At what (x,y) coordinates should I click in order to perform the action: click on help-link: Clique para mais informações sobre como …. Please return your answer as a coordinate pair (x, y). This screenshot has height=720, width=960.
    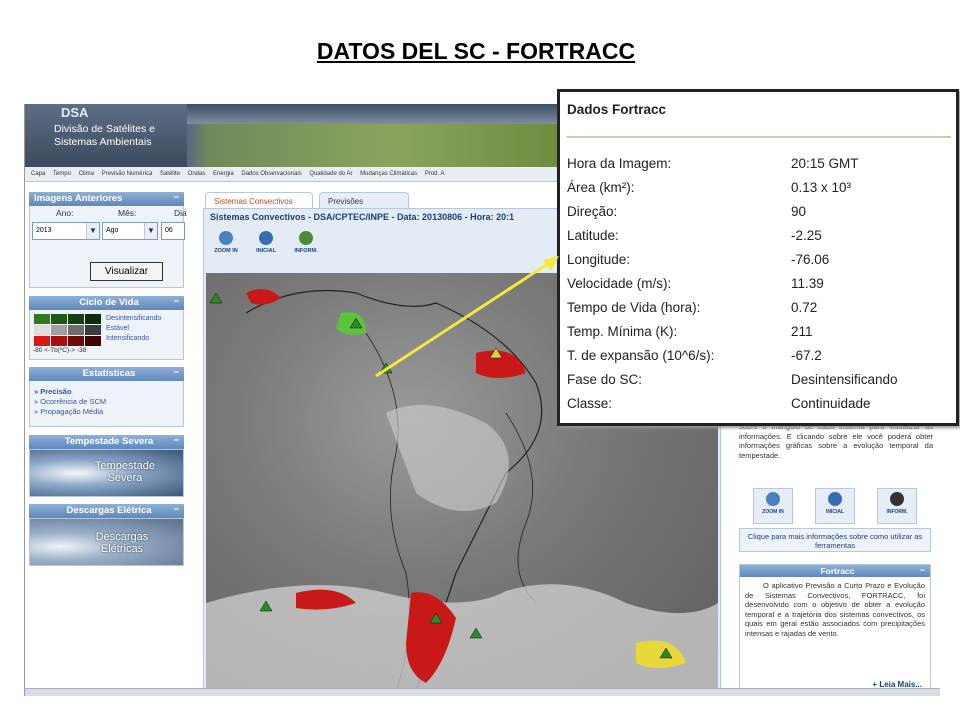
    Looking at the image, I should click on (835, 540).